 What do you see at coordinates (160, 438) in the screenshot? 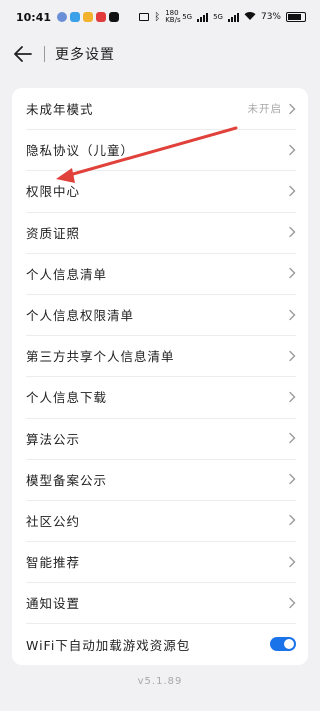
I see `settings-item-algorithm-disclosure: 算法公示` at bounding box center [160, 438].